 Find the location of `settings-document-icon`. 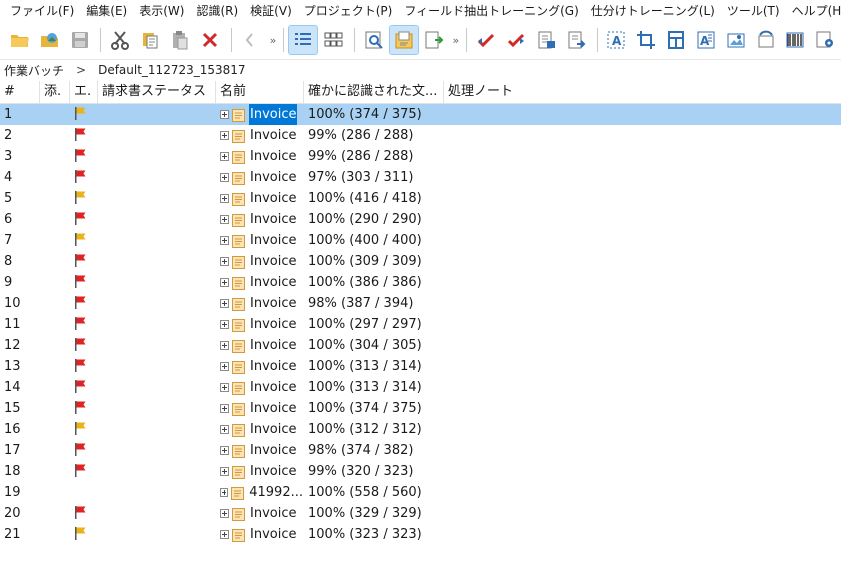

settings-document-icon is located at coordinates (825, 40).